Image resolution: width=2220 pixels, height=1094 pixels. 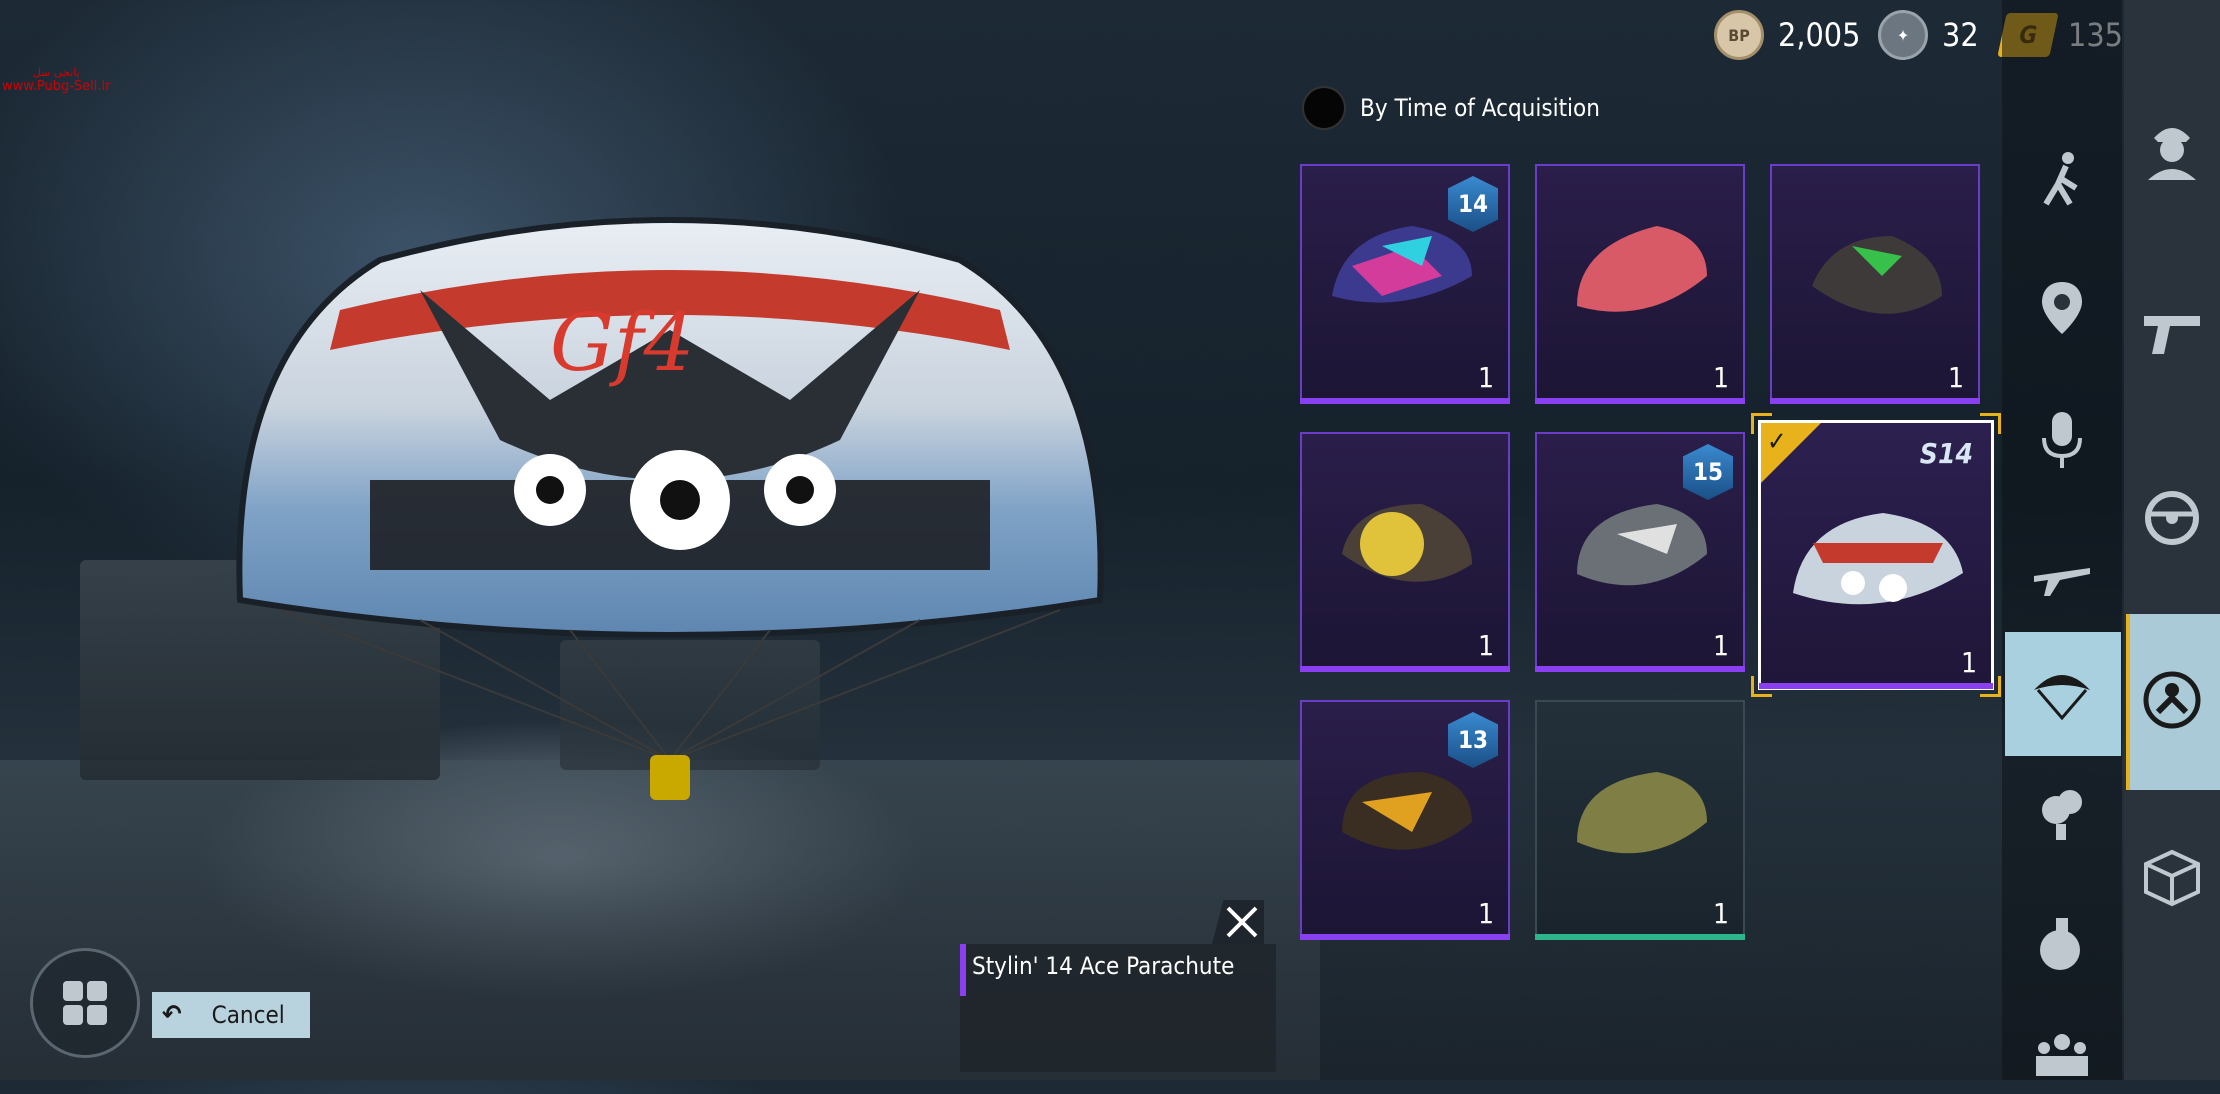 I want to click on inventory-slot: 15 1, so click(x=1640, y=552).